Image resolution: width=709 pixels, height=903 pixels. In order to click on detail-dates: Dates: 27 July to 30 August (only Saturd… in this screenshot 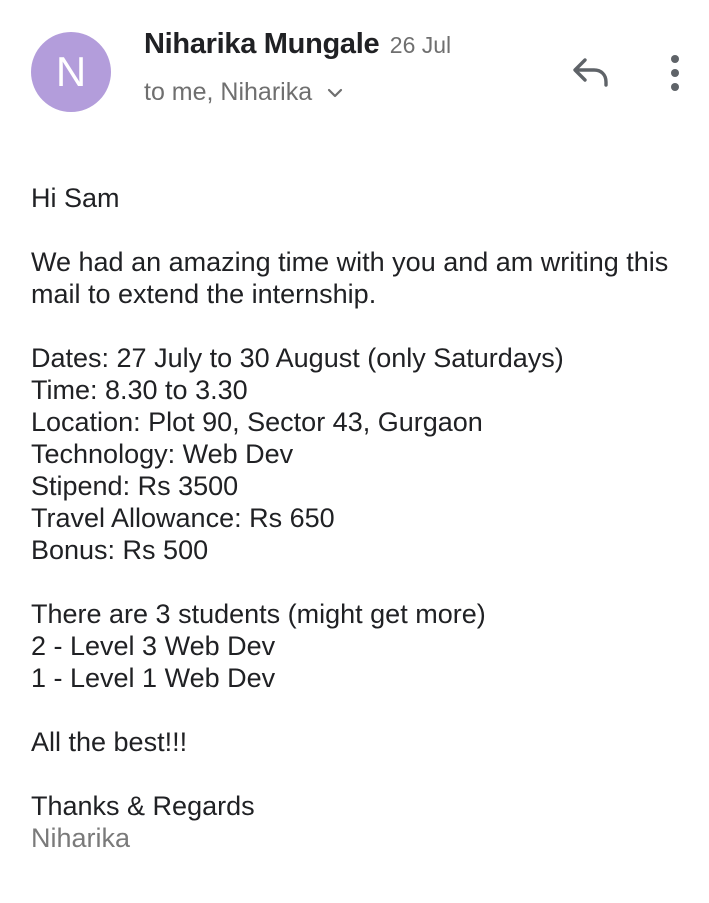, I will do `click(297, 358)`.